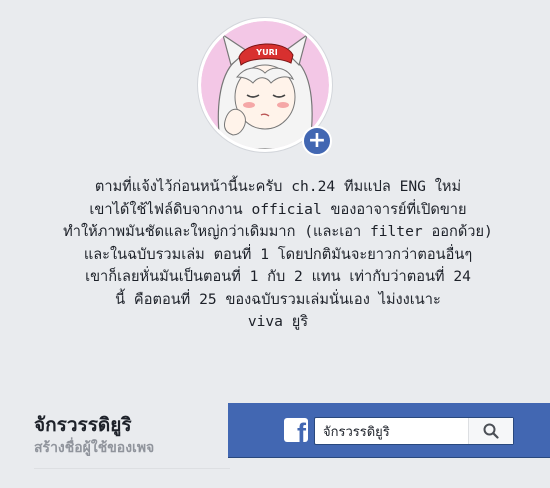 This screenshot has height=488, width=550. I want to click on profile-avatar-container: YURI +, so click(265, 87).